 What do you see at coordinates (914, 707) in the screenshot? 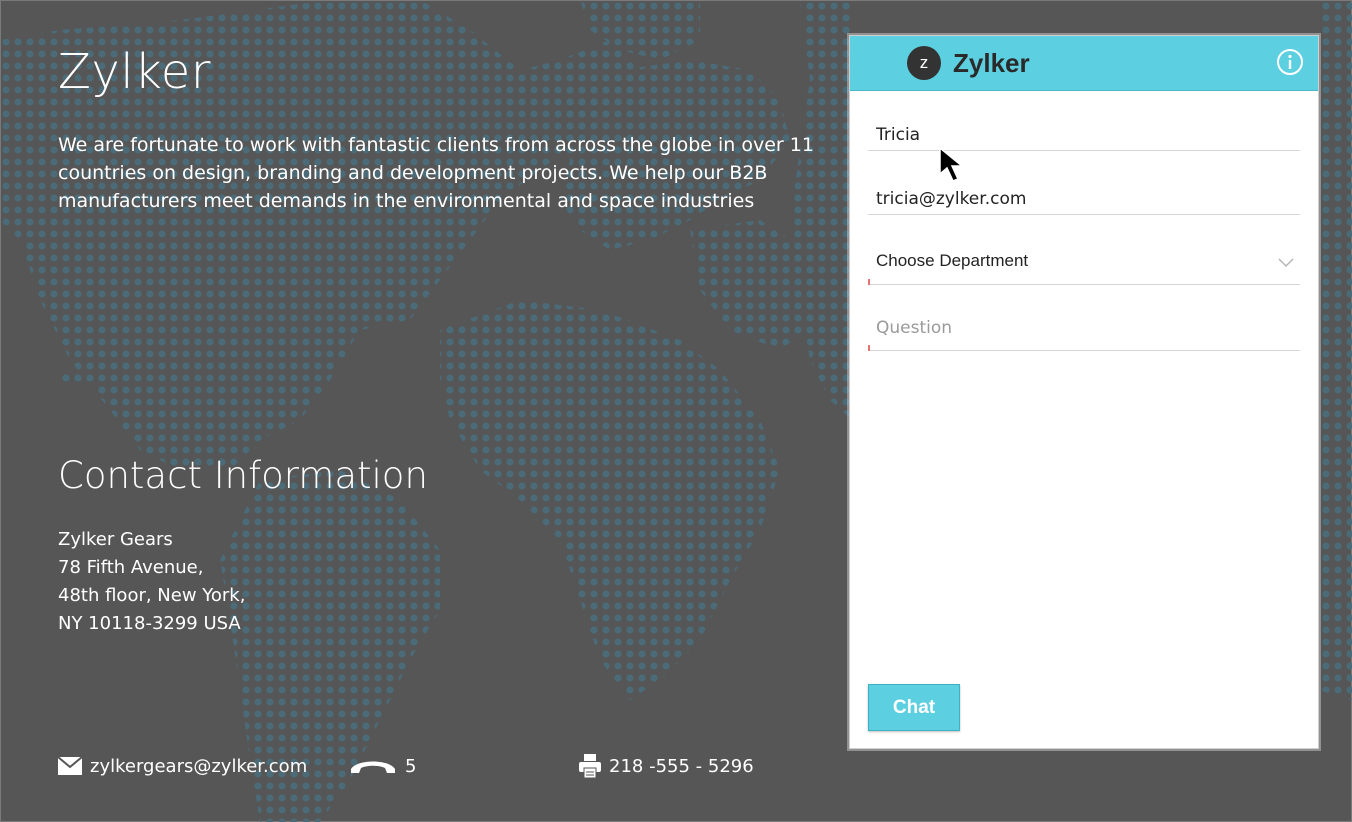
I see `chat-button: Chat` at bounding box center [914, 707].